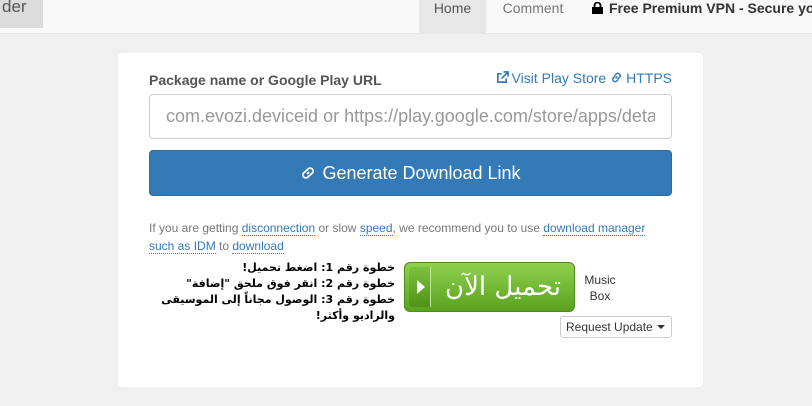  I want to click on helper-links: Visit Play Store HTTPS, so click(584, 78).